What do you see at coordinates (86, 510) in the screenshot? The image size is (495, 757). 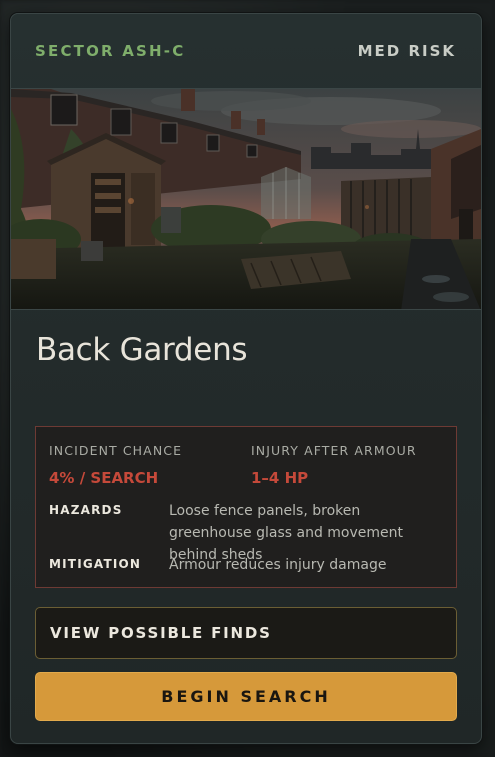 I see `hazards-label: HAZARDS` at bounding box center [86, 510].